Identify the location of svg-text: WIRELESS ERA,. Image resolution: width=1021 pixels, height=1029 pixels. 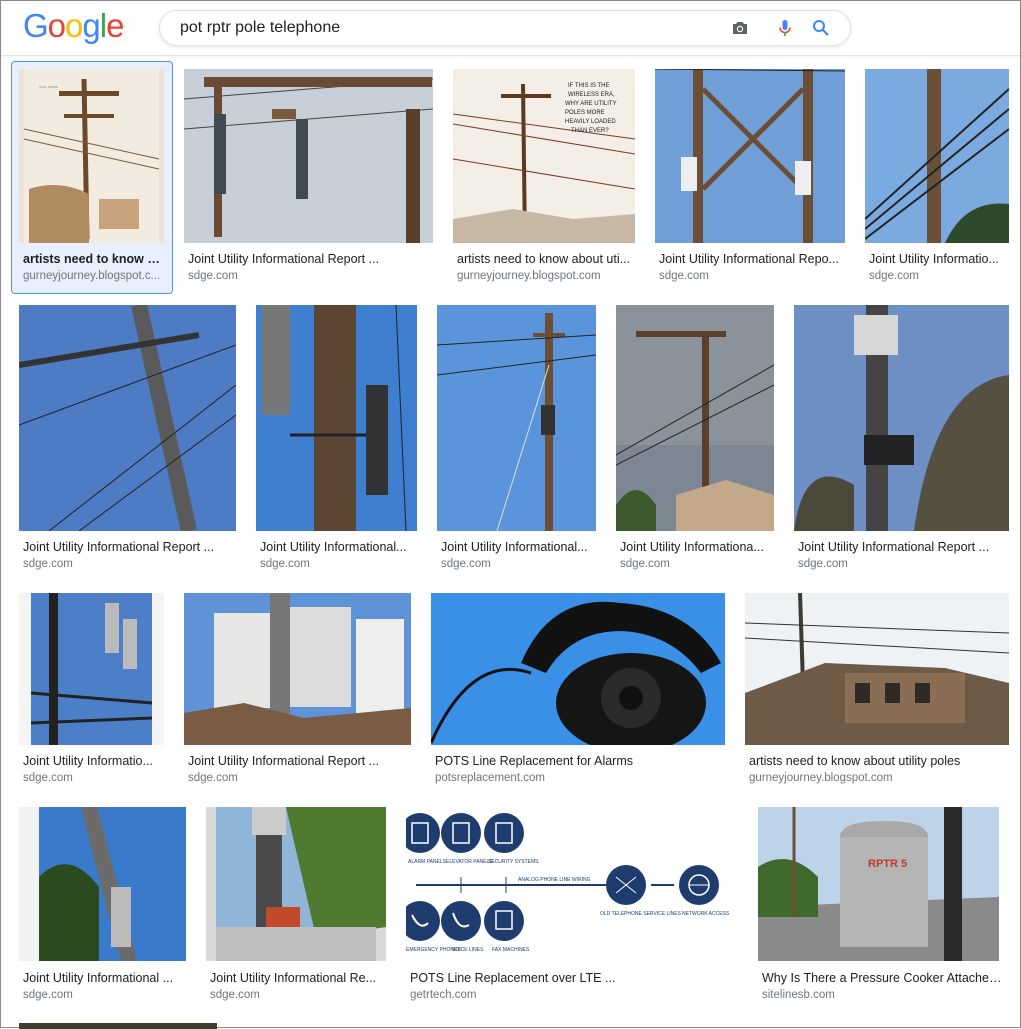
(591, 95).